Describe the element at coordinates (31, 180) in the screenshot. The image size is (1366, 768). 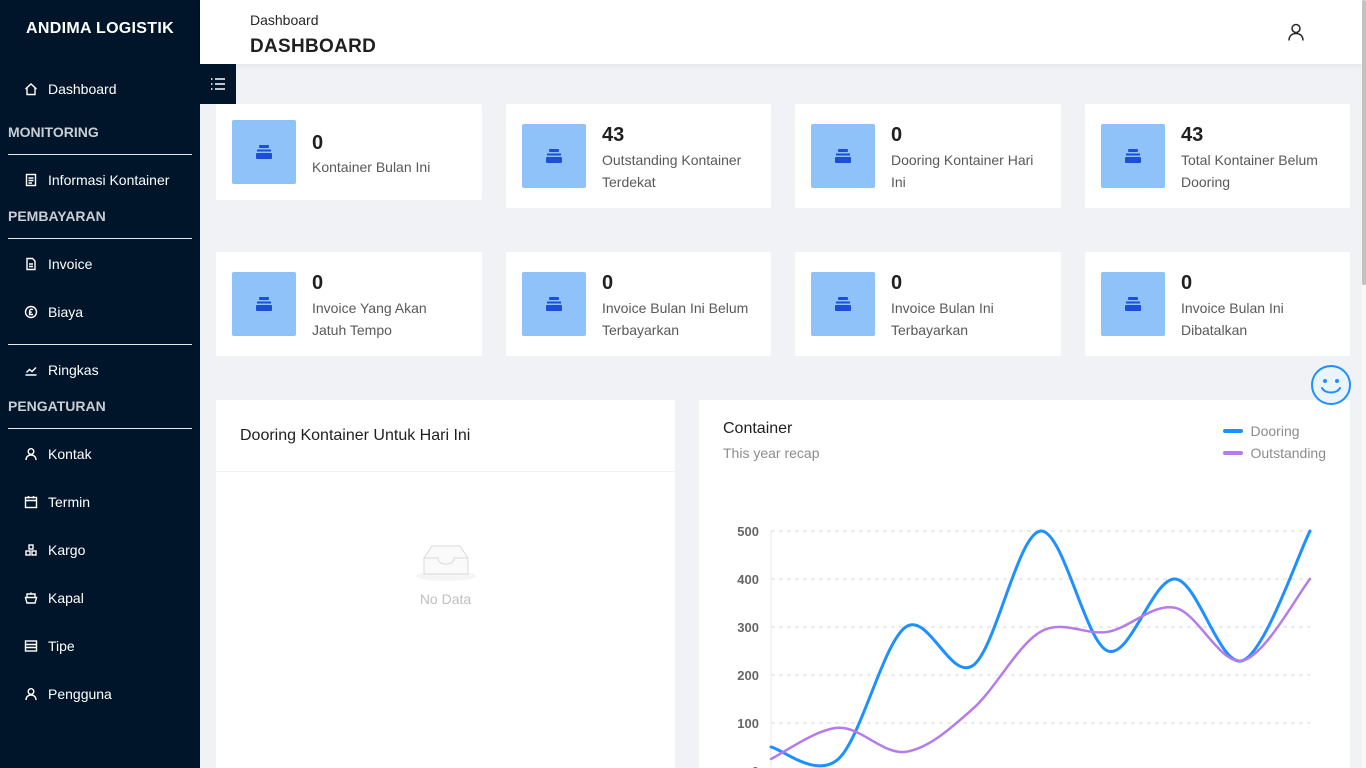
I see `file-list-icon` at that location.